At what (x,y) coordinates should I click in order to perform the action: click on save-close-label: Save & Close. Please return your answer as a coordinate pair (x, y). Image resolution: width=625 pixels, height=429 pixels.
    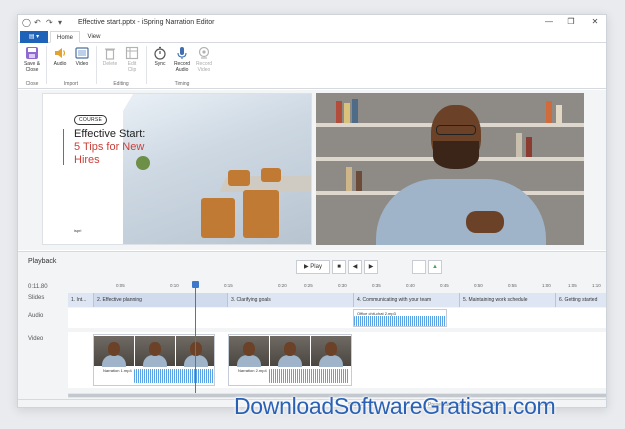
    Looking at the image, I should click on (32, 67).